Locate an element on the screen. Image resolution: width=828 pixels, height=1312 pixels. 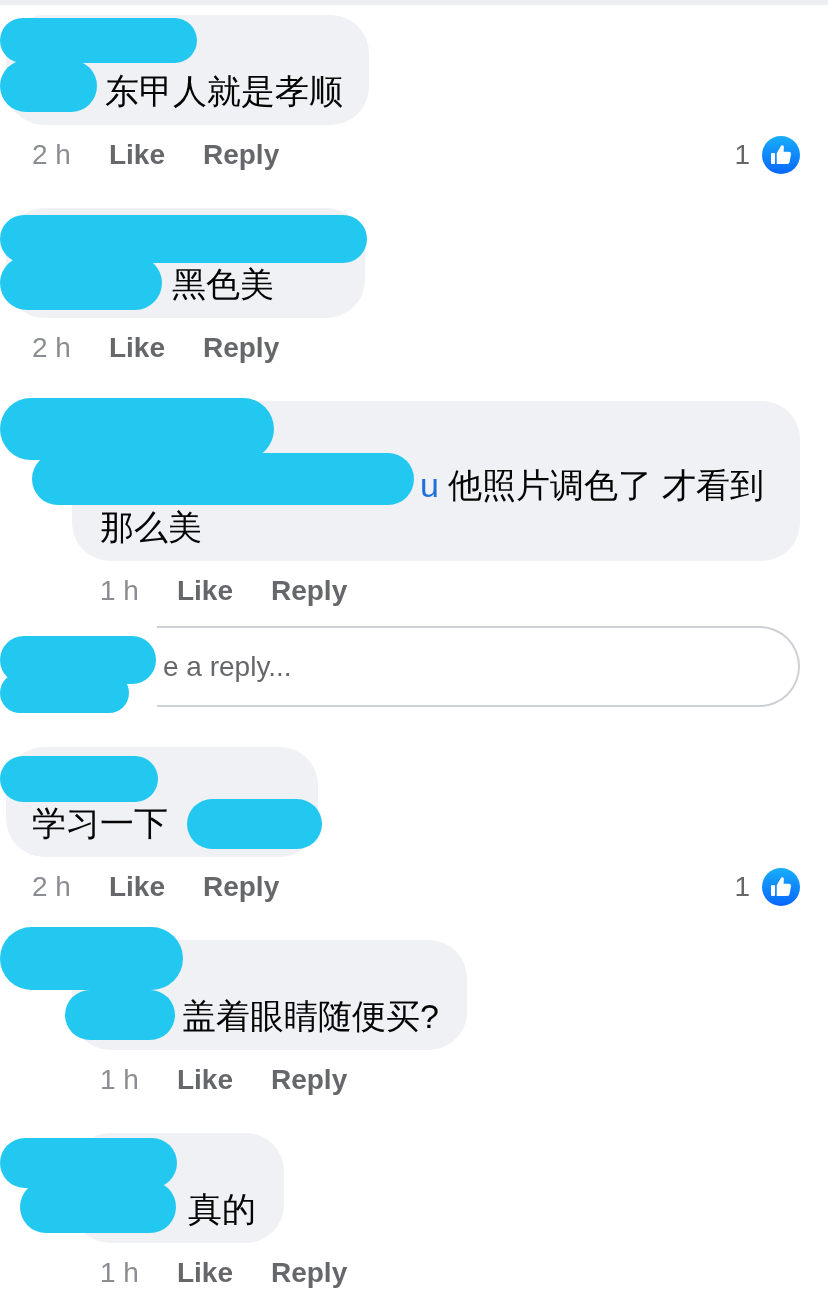
comment-text: 东甲人就是孝顺 is located at coordinates (224, 91).